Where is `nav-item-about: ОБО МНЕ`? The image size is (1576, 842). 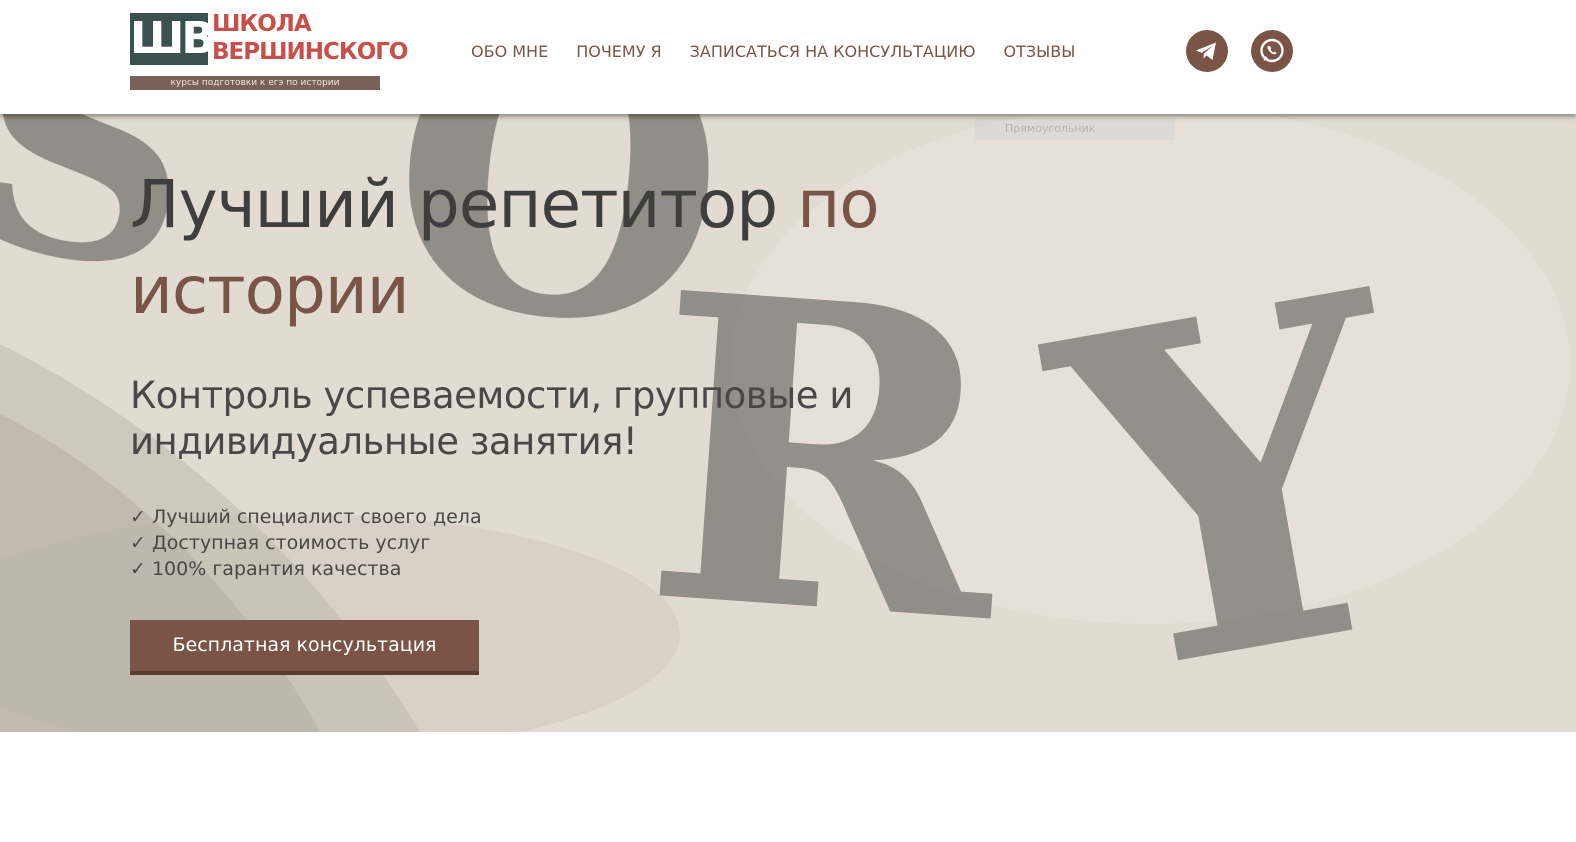 nav-item-about: ОБО МНЕ is located at coordinates (509, 52).